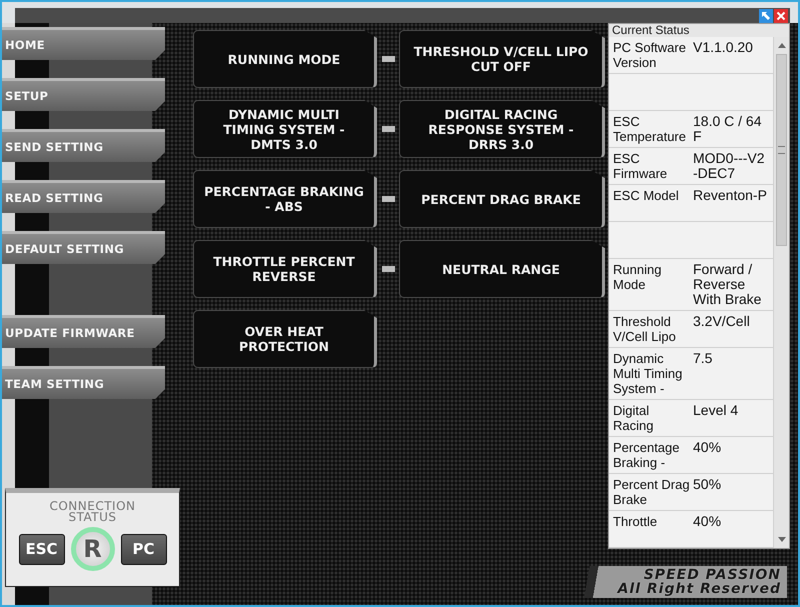 The width and height of the screenshot is (800, 607). What do you see at coordinates (285, 269) in the screenshot?
I see `setting-tile: THROTTLE PERCENT REVERSE` at bounding box center [285, 269].